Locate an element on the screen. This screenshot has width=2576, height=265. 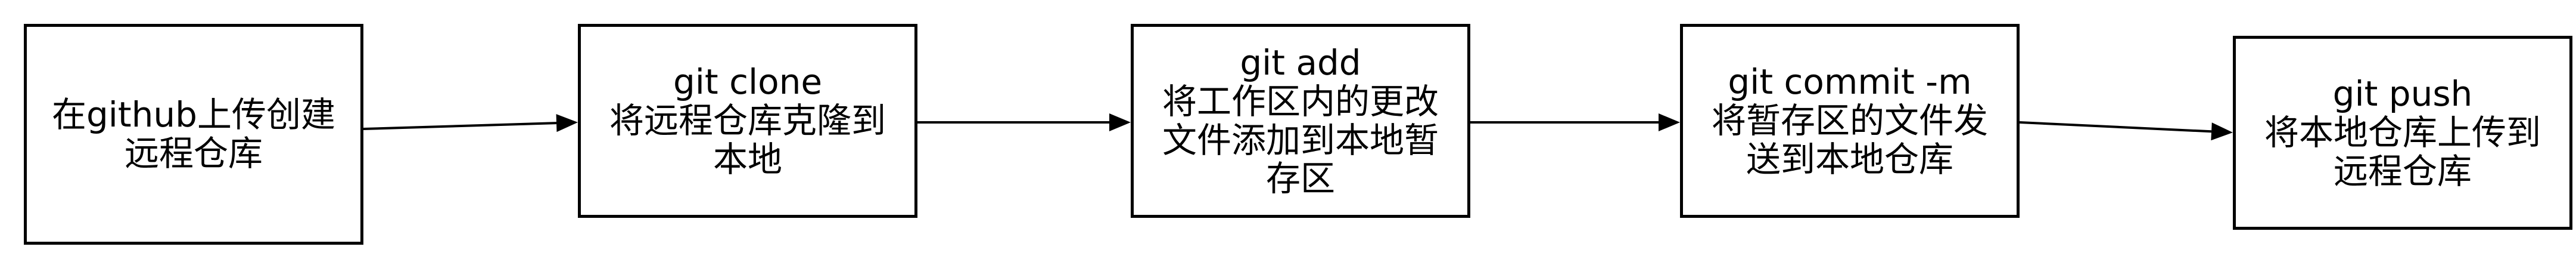
node-create-repo: 在github上传创建 远程仓库 is located at coordinates (193, 134).